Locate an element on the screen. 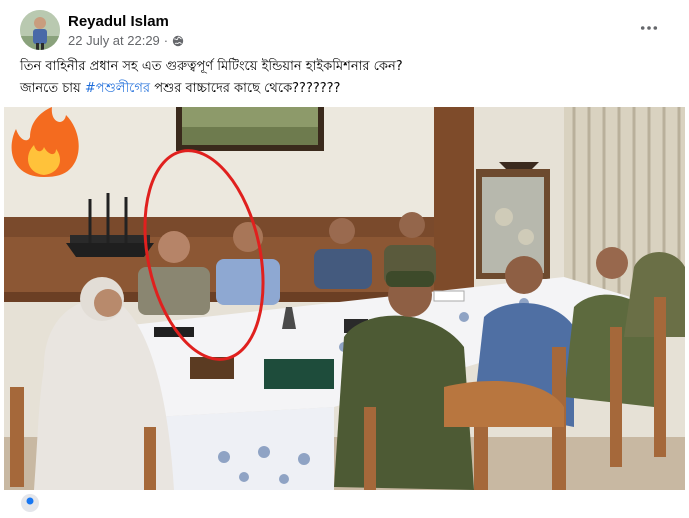  more-dots-icon is located at coordinates (649, 28).